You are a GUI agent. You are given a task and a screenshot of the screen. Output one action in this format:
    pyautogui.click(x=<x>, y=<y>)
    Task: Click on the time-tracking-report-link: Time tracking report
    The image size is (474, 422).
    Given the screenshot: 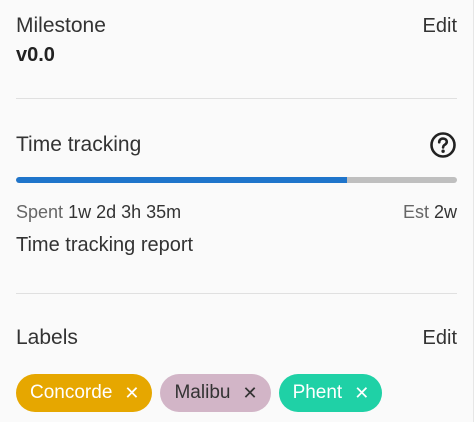 What is the action you would take?
    pyautogui.click(x=104, y=245)
    